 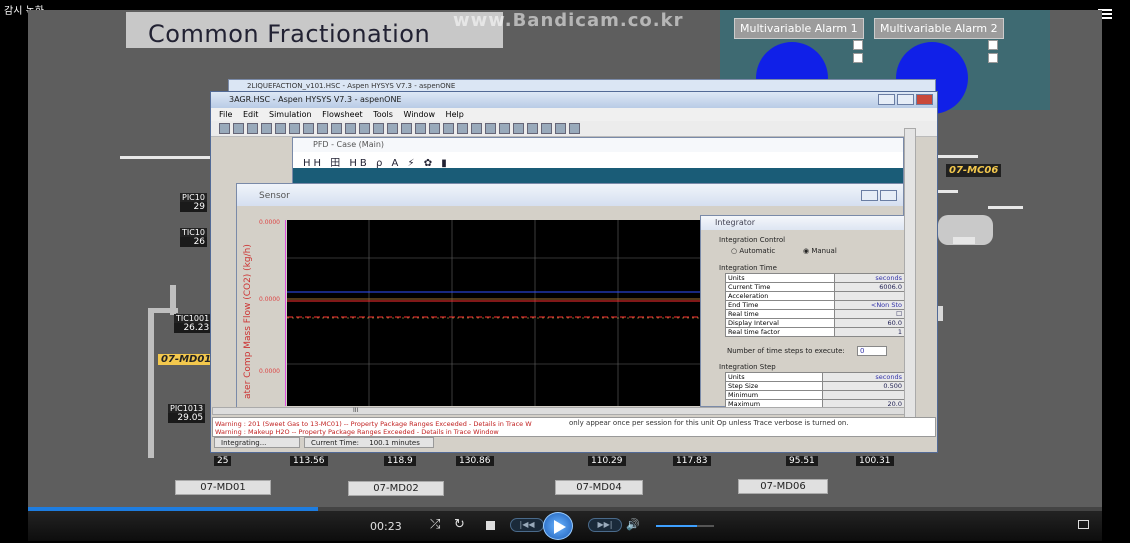 I want to click on md04-button: 07-MD04, so click(x=599, y=487).